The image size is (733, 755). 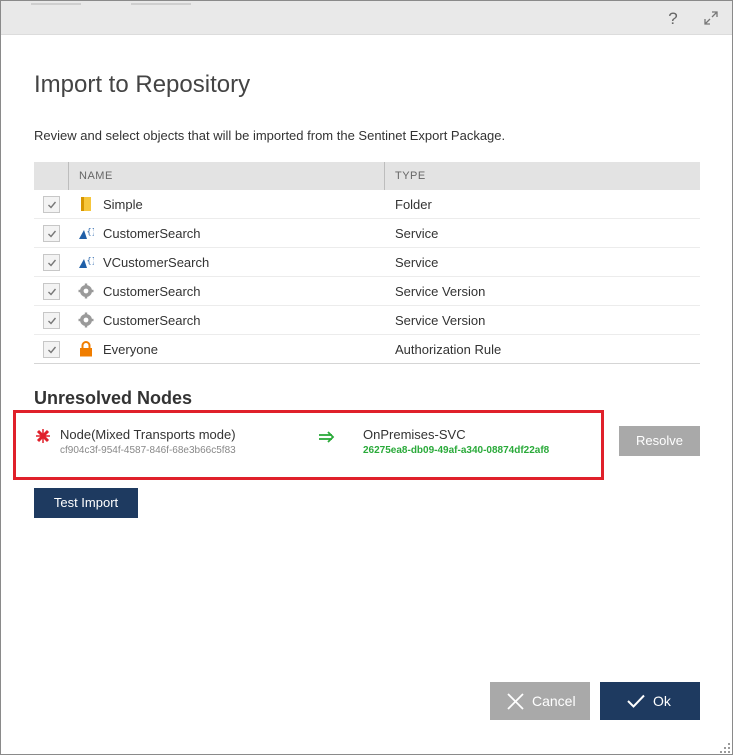 I want to click on column-header-type: TYPE, so click(x=410, y=176).